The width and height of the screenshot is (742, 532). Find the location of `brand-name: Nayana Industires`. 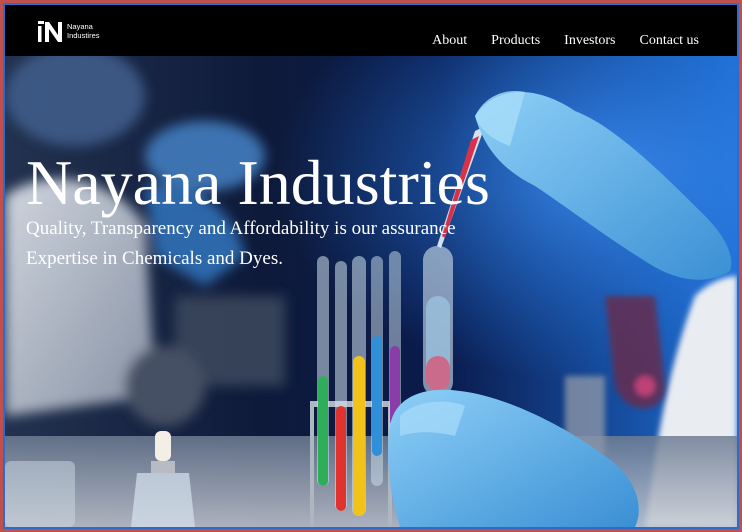

brand-name: Nayana Industires is located at coordinates (83, 31).